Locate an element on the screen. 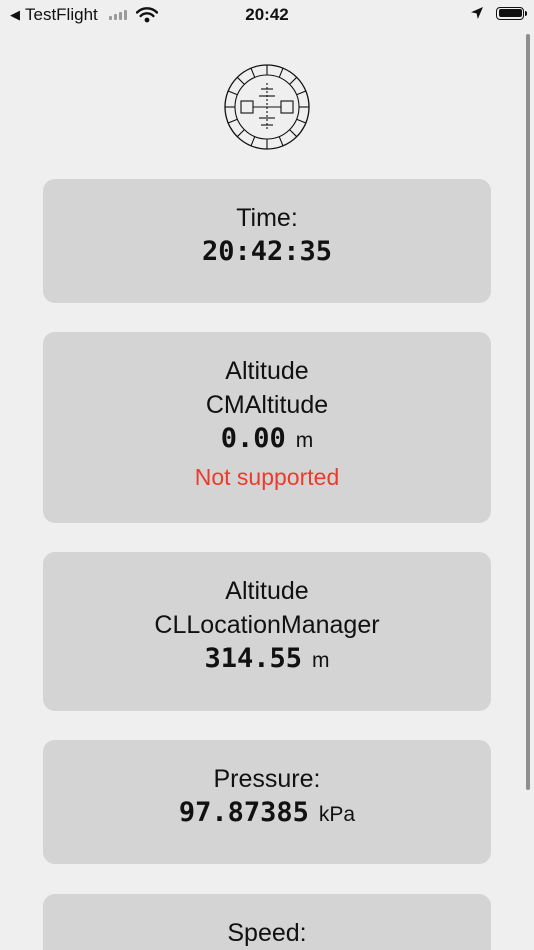 This screenshot has height=950, width=534. battery-icon is located at coordinates (511, 13).